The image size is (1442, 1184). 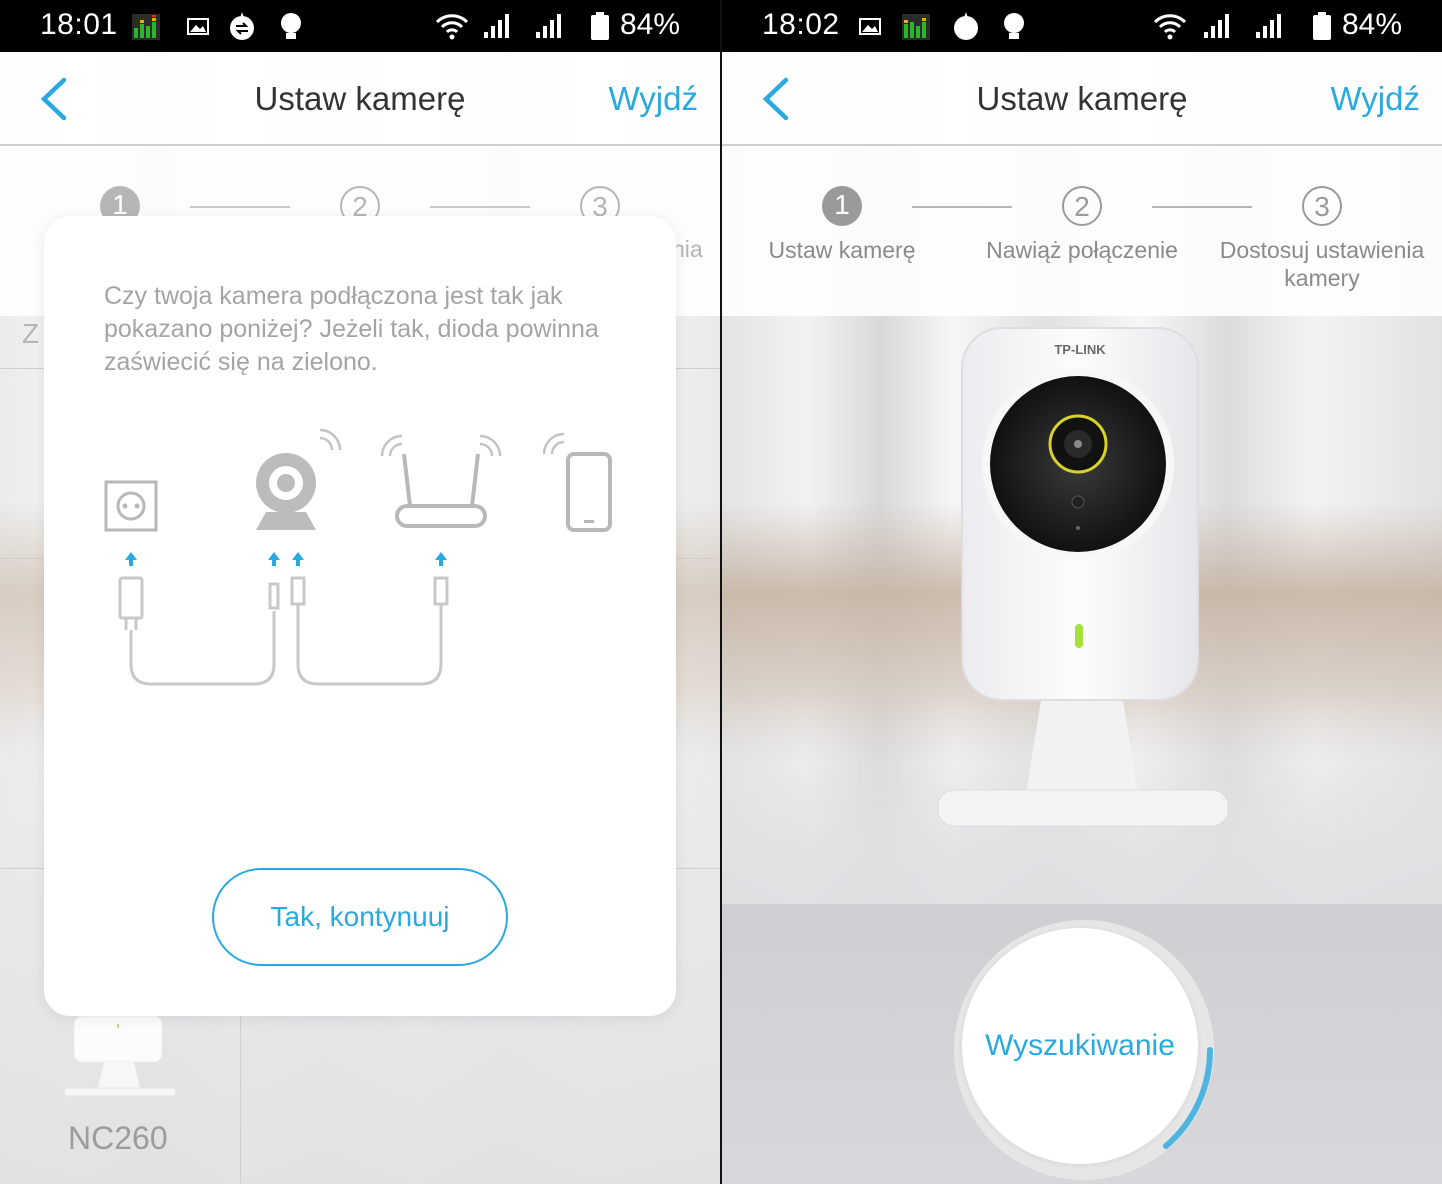 What do you see at coordinates (1322, 206) in the screenshot?
I see `step-number: 3` at bounding box center [1322, 206].